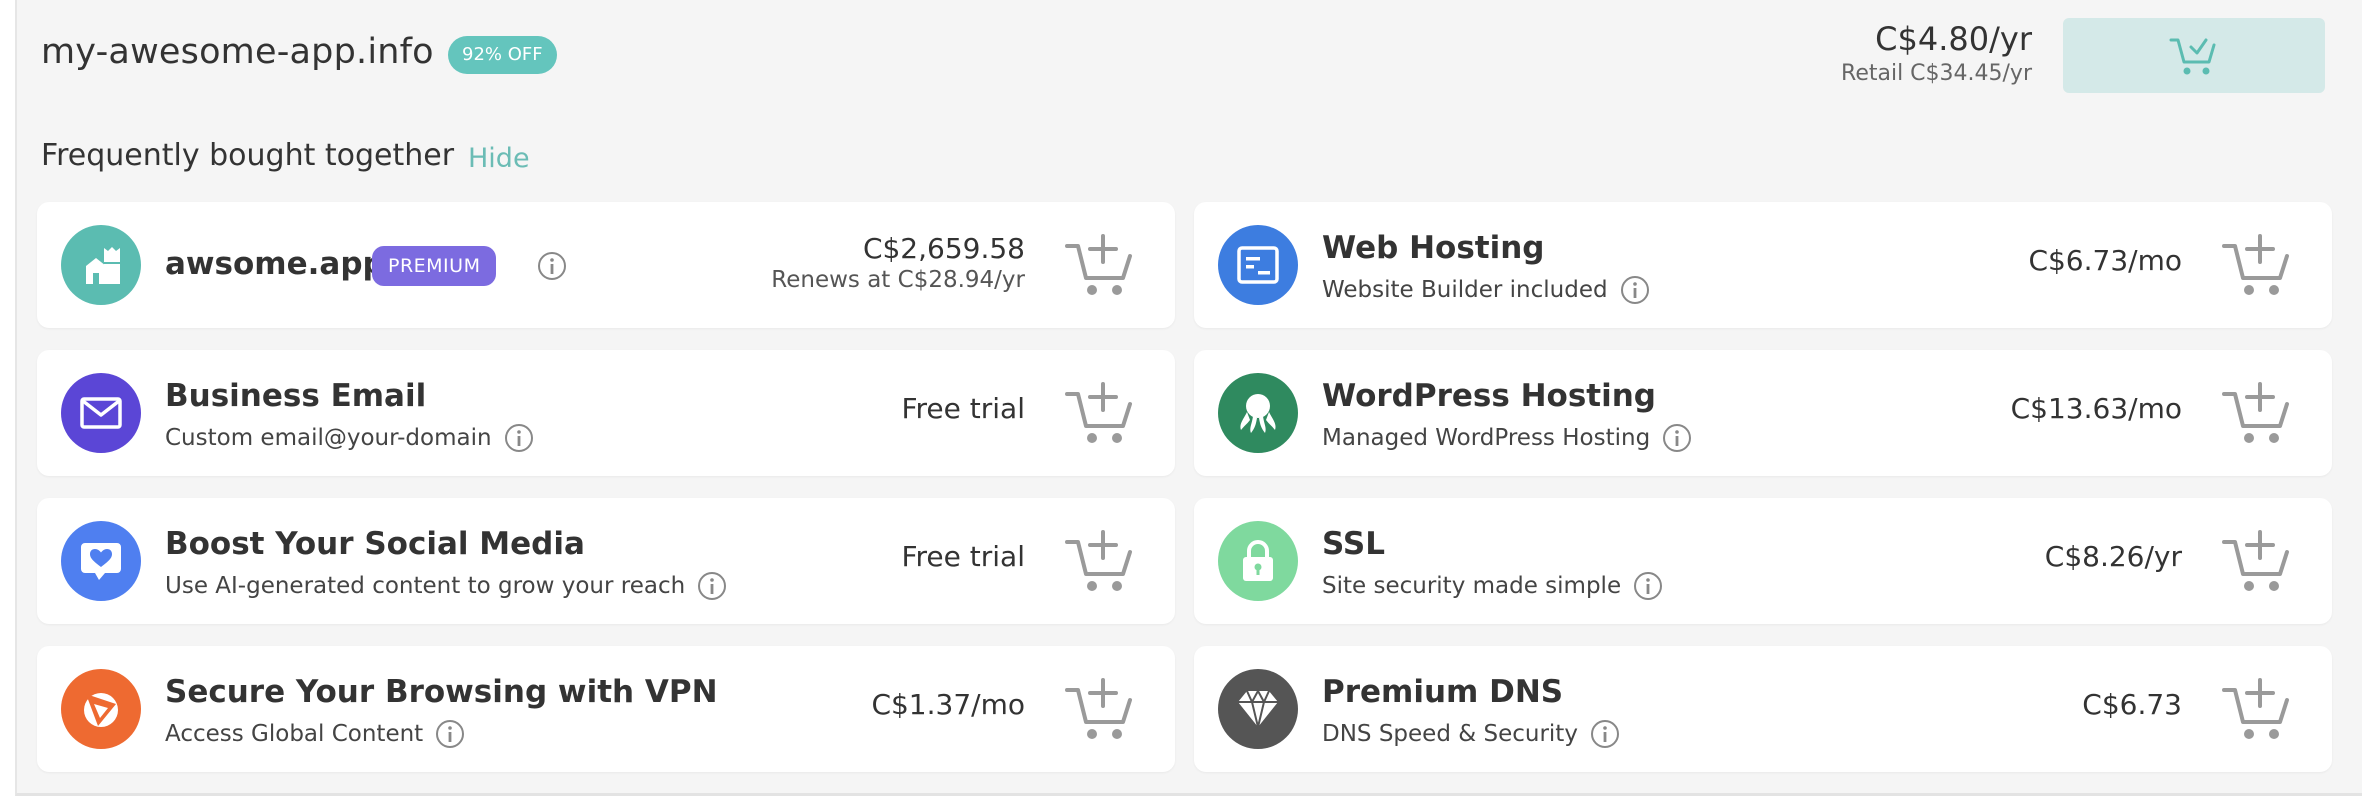 The image size is (2362, 804). I want to click on domain-price: C$4.80/yr, so click(1953, 39).